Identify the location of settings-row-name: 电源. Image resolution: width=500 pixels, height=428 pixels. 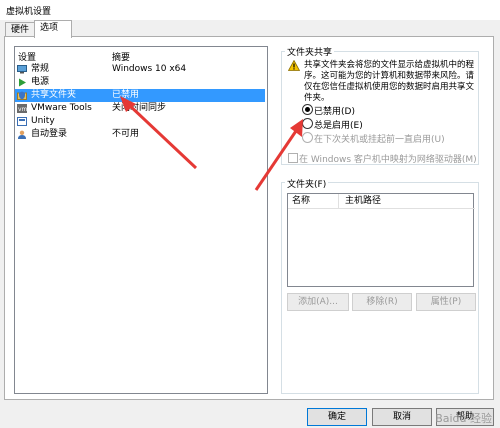
(40, 82).